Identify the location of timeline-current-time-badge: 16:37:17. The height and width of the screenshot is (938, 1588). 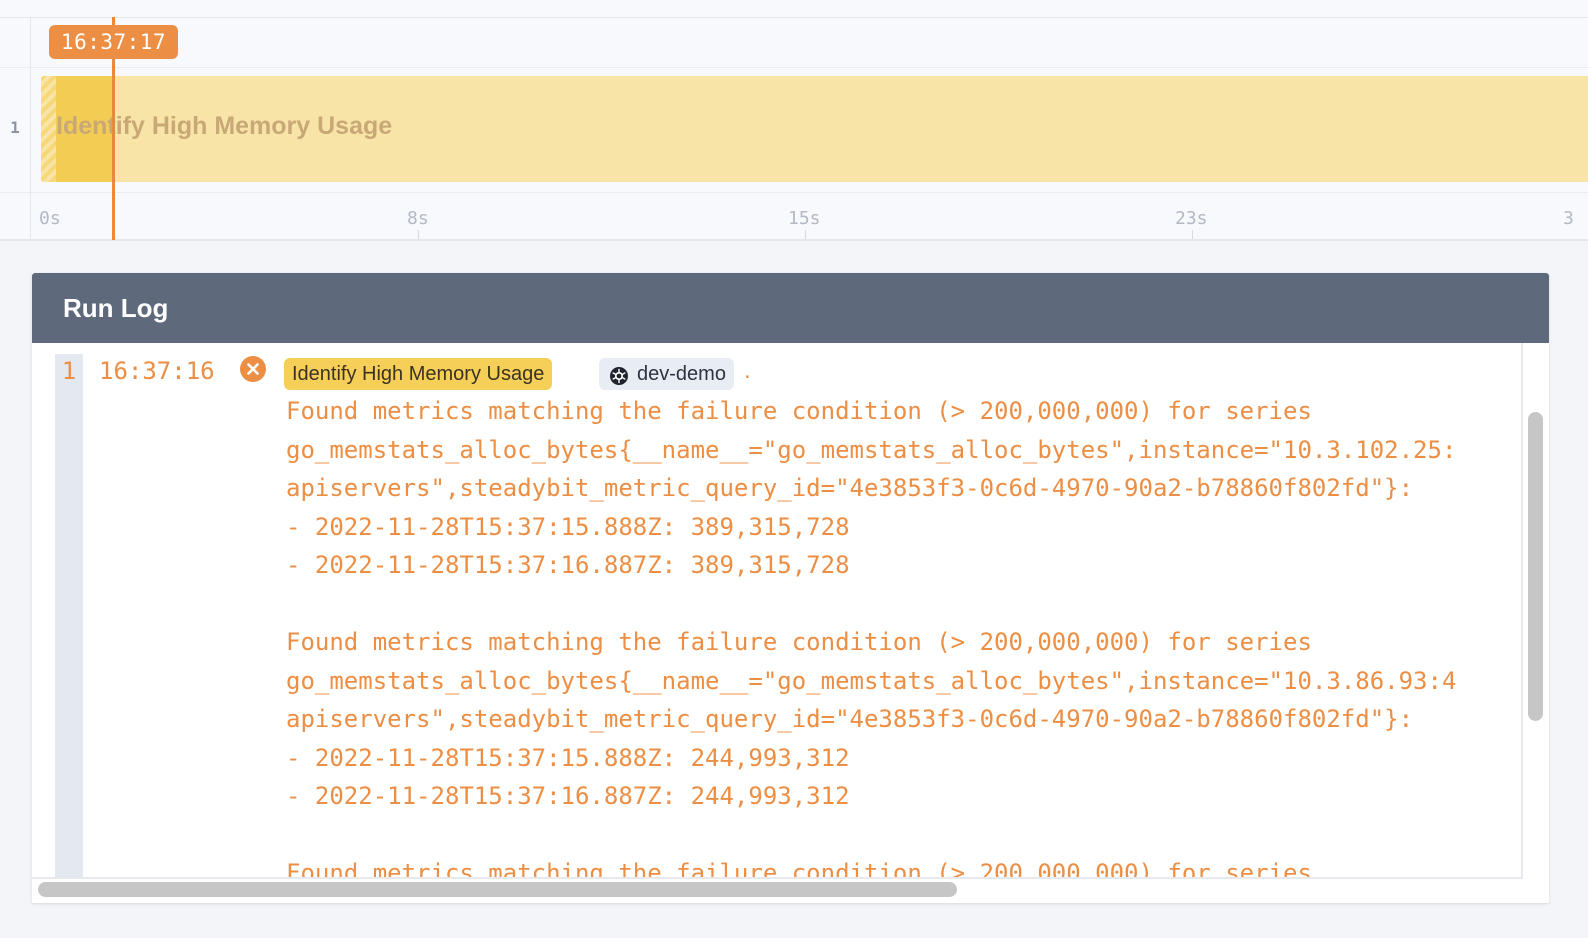
(113, 42).